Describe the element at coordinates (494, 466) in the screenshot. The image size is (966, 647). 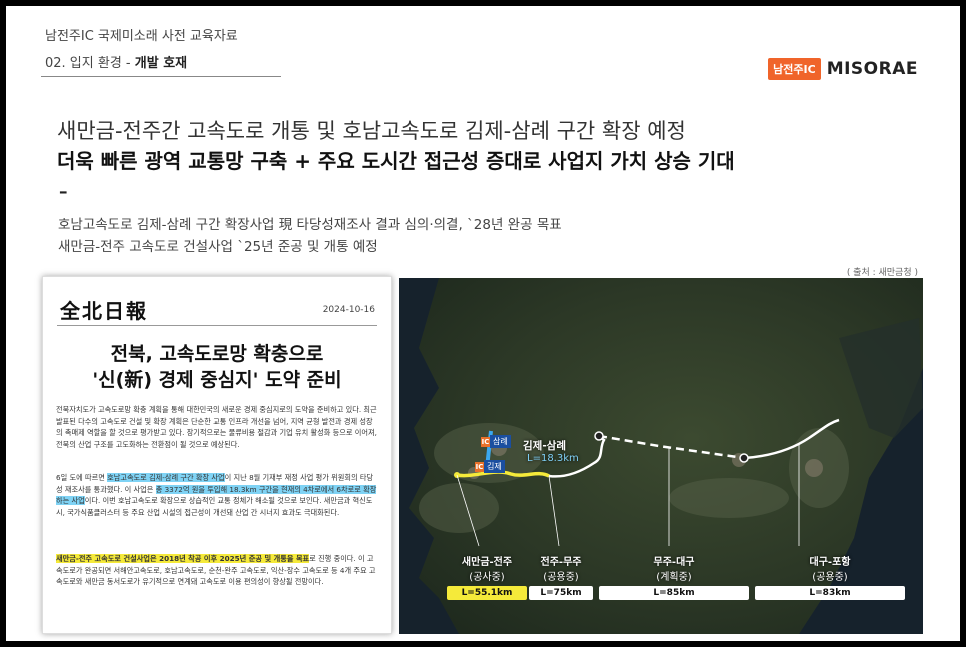
I see `gimje-label: 김제` at that location.